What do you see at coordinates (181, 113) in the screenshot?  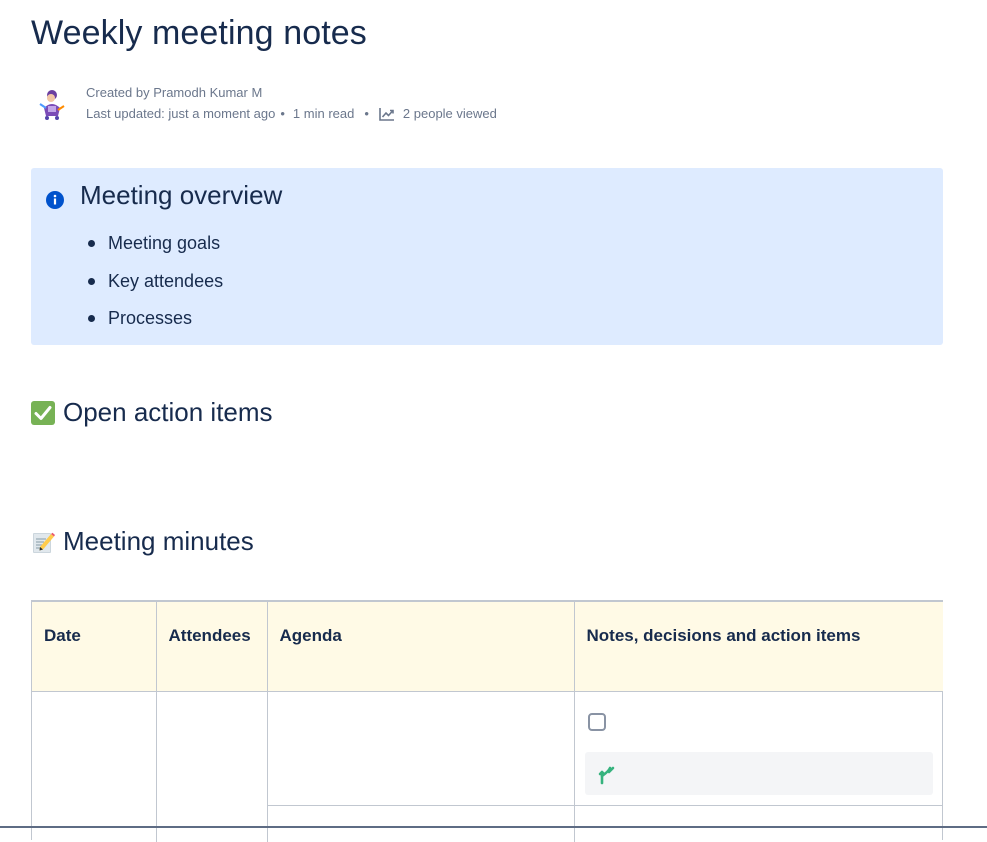 I see `last-updated: Last updated: just a moment ago` at bounding box center [181, 113].